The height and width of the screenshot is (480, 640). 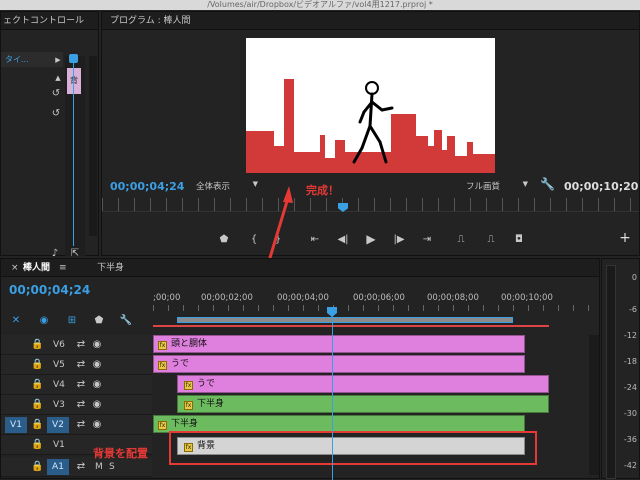 I want to click on timeline-tab-active: 棒人間, so click(x=36, y=268).